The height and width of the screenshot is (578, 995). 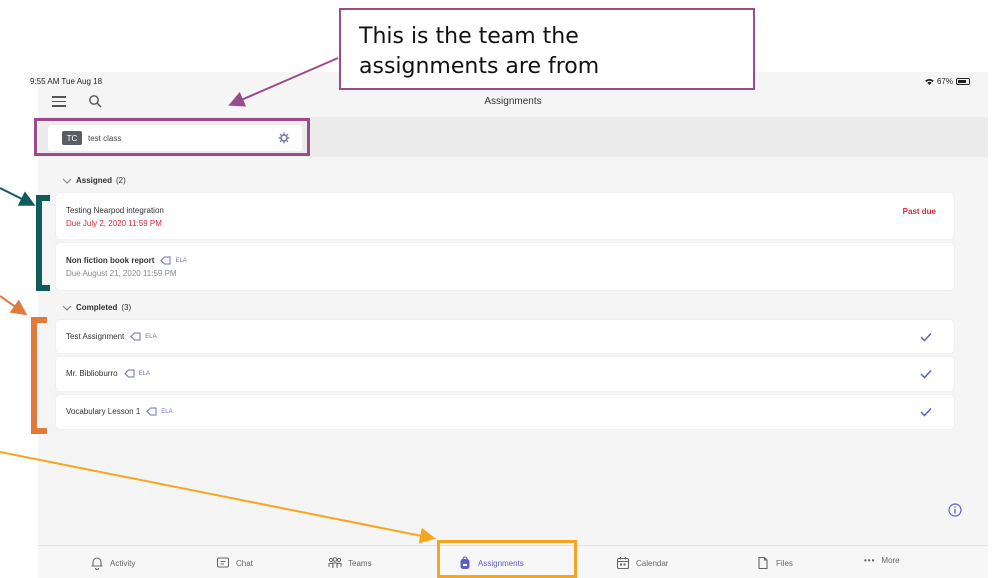 What do you see at coordinates (114, 223) in the screenshot?
I see `assignment-due: Due July 2, 2020 11:59 PM` at bounding box center [114, 223].